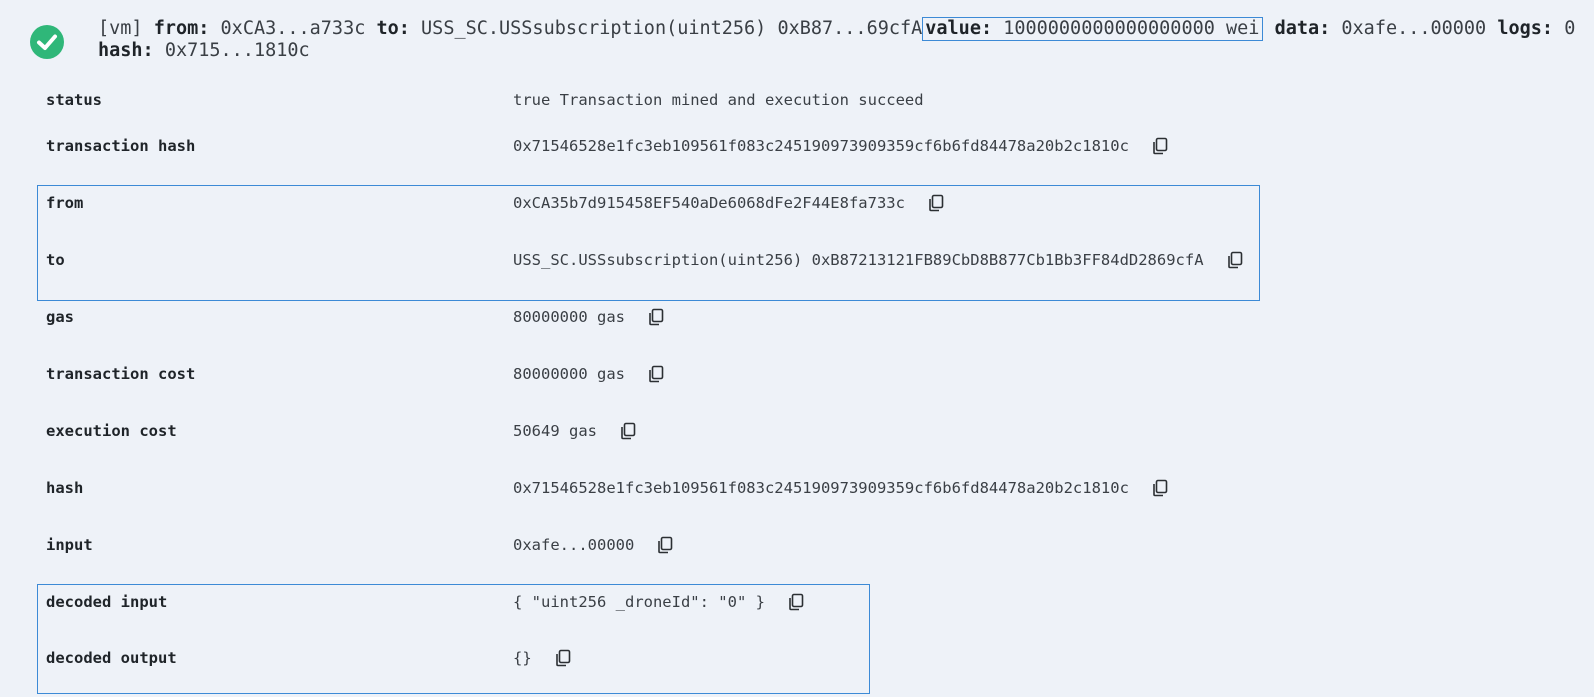  I want to click on gas-value-text: 80000000 gas, so click(569, 317).